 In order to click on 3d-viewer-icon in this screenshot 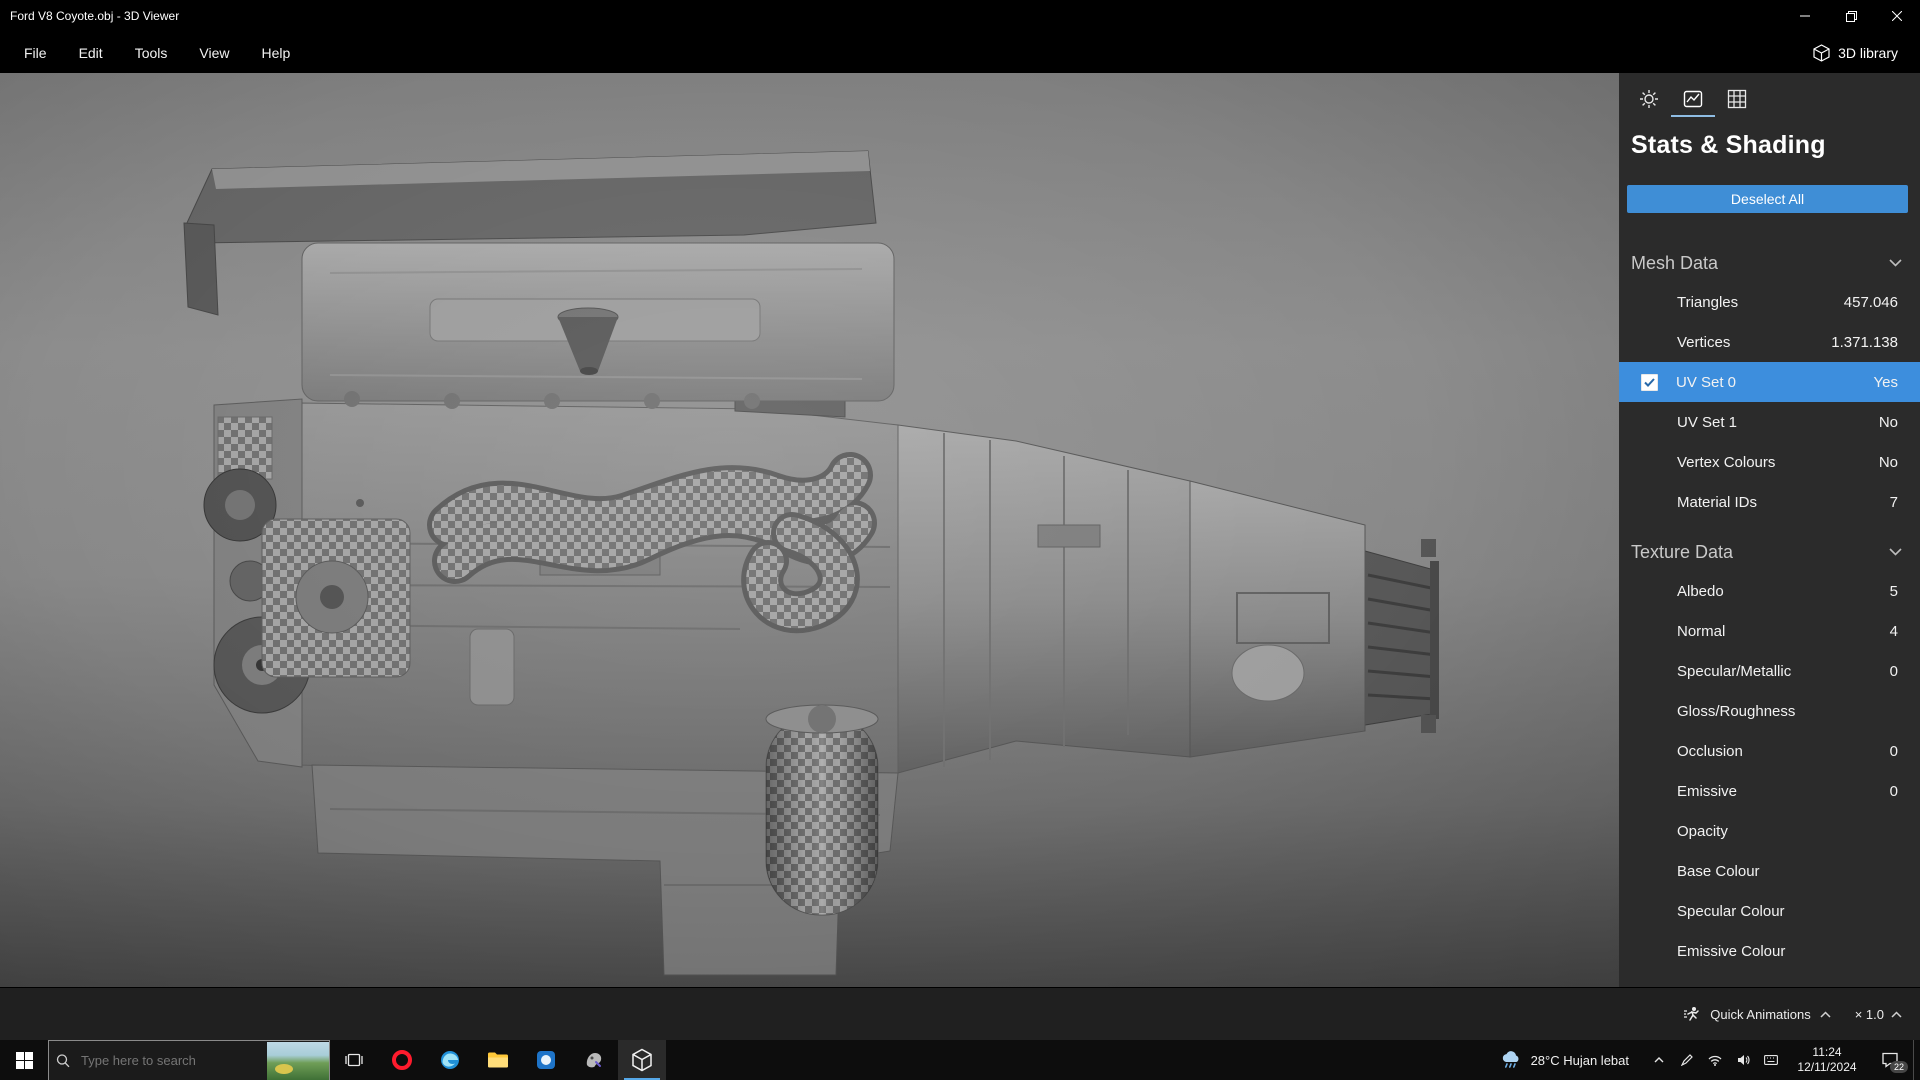, I will do `click(642, 1060)`.